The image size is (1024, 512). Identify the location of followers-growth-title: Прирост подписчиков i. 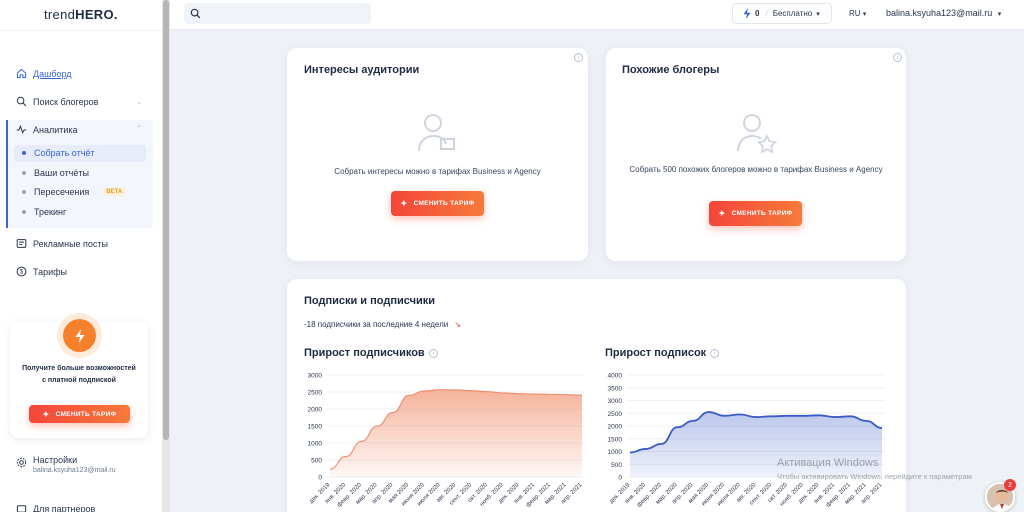
(371, 353).